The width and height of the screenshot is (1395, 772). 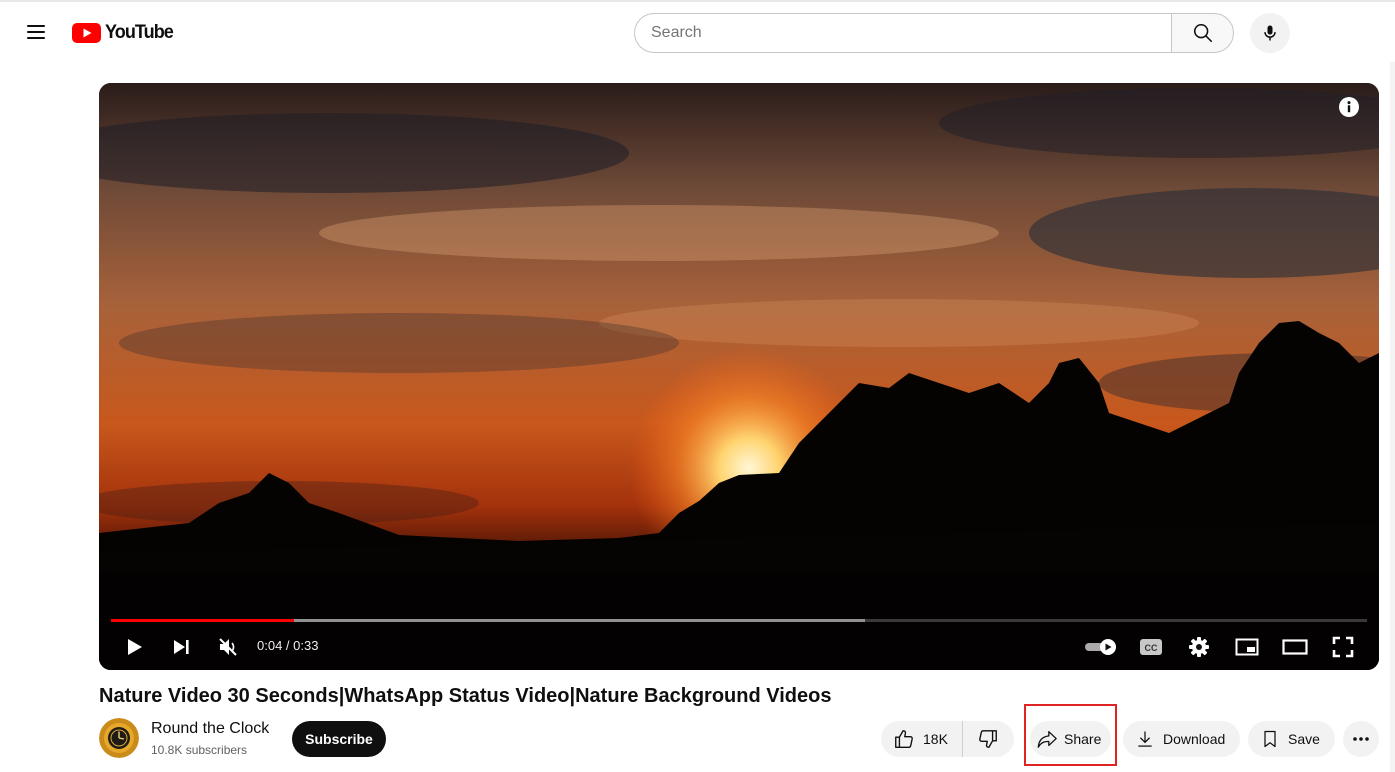 I want to click on thumbs-up-icon, so click(x=904, y=739).